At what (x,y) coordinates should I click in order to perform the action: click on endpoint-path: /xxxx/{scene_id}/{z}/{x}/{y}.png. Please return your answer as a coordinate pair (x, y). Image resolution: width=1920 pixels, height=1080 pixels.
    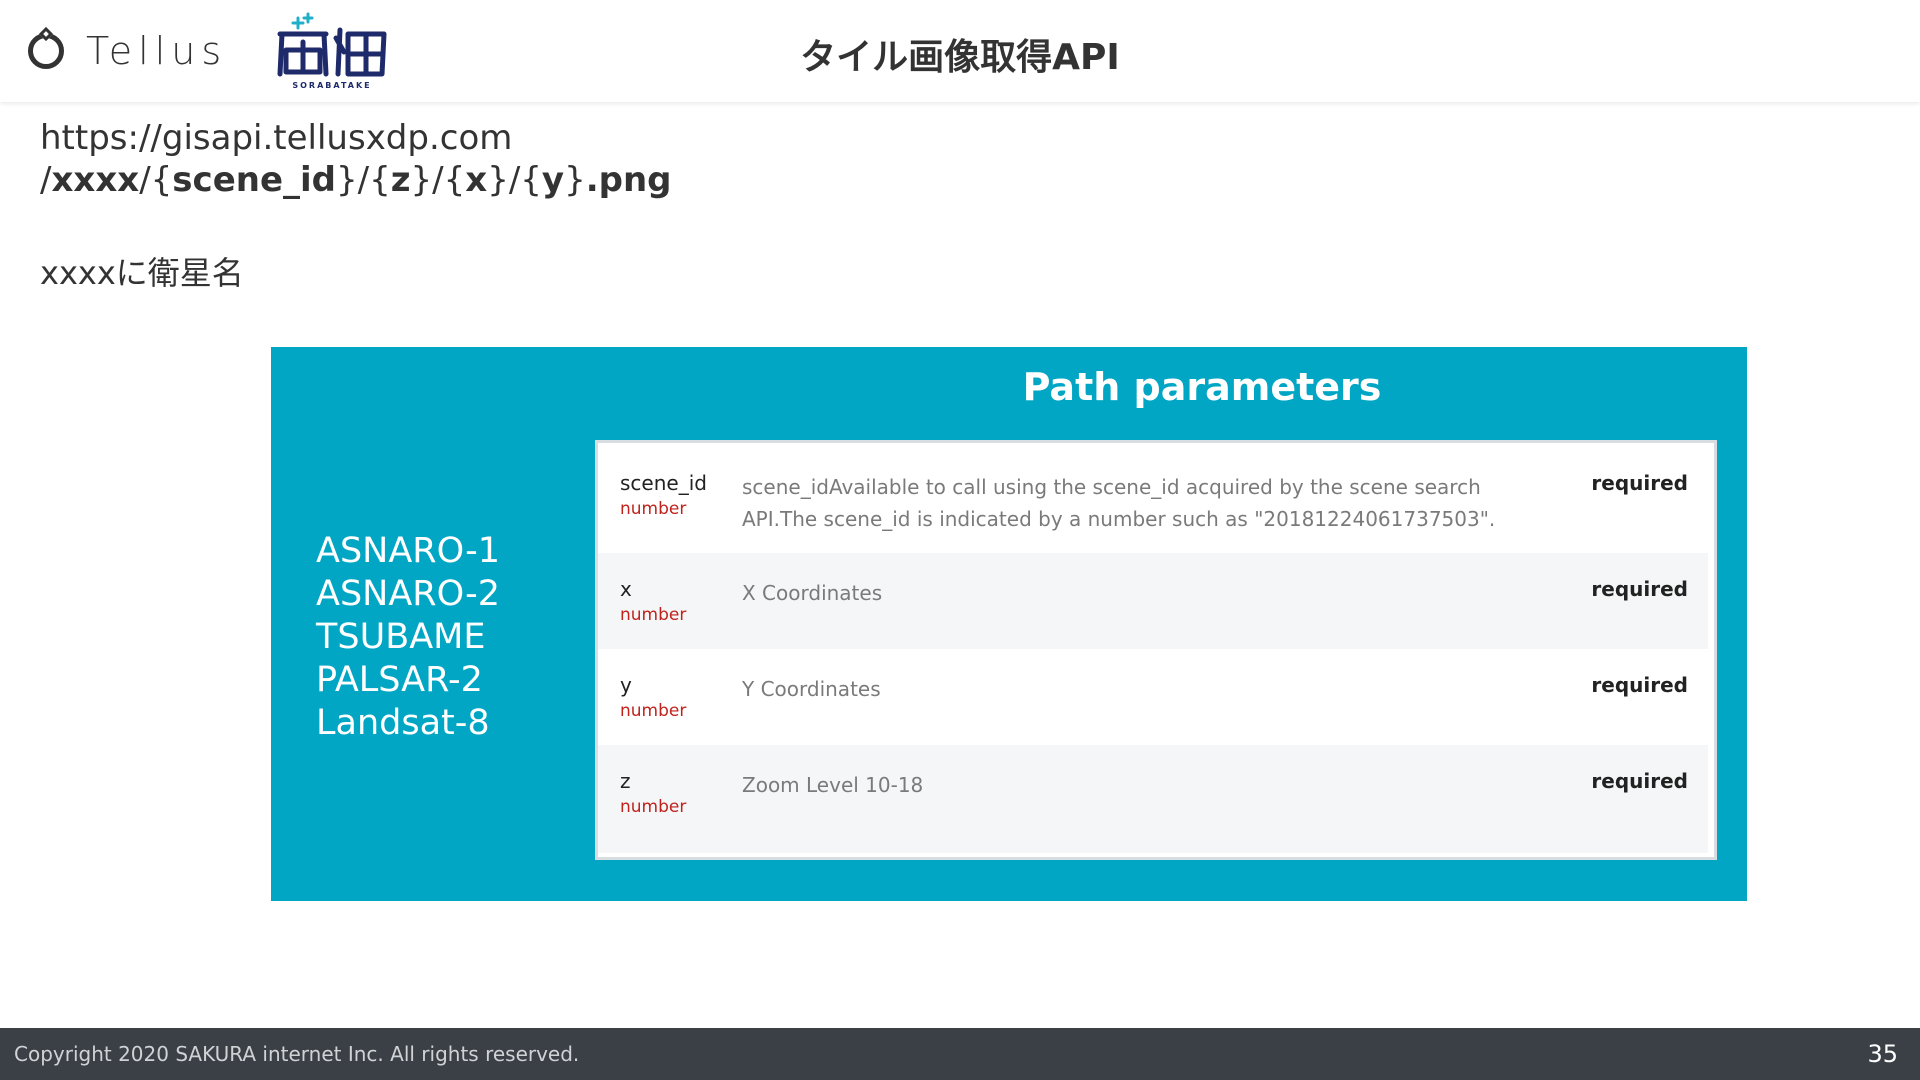
    Looking at the image, I should click on (356, 180).